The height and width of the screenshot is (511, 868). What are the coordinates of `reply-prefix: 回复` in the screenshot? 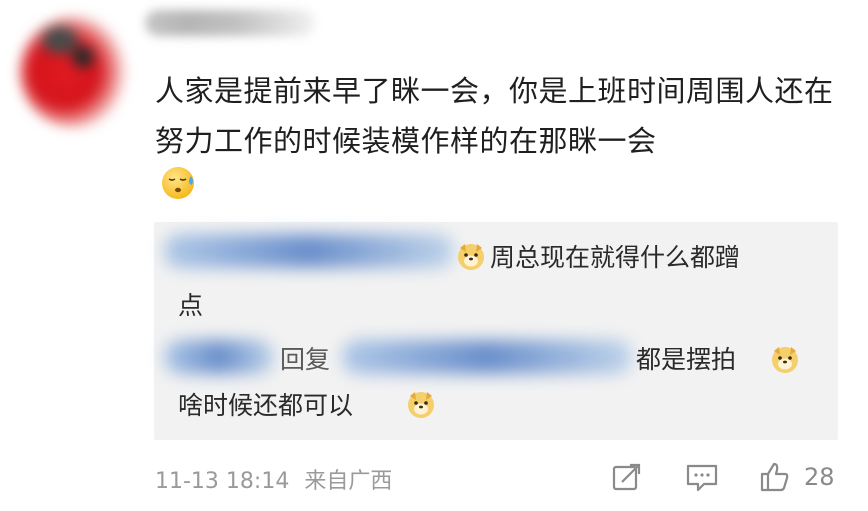 It's located at (305, 359).